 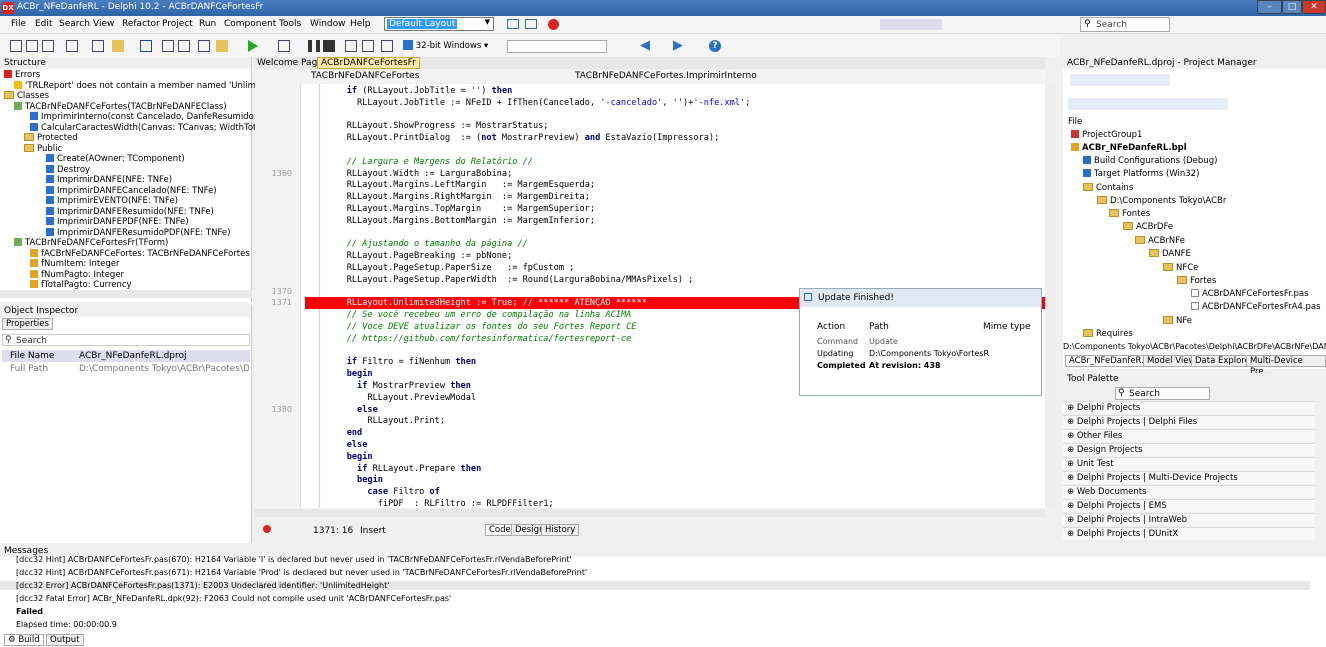 What do you see at coordinates (77, 274) in the screenshot?
I see `structure-item: fNumPagto: Integer` at bounding box center [77, 274].